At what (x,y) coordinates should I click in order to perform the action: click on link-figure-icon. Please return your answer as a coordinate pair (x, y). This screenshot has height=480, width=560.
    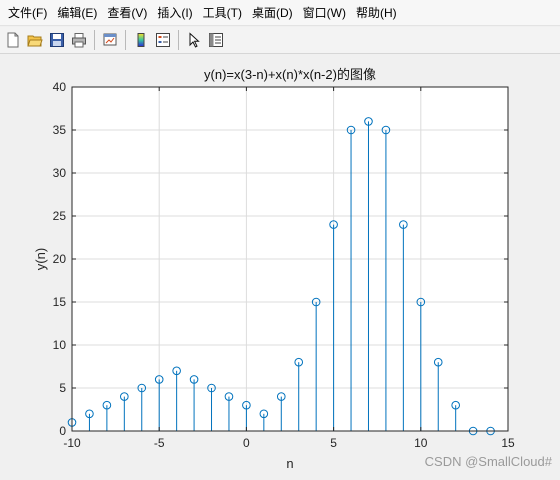
    Looking at the image, I should click on (109, 39).